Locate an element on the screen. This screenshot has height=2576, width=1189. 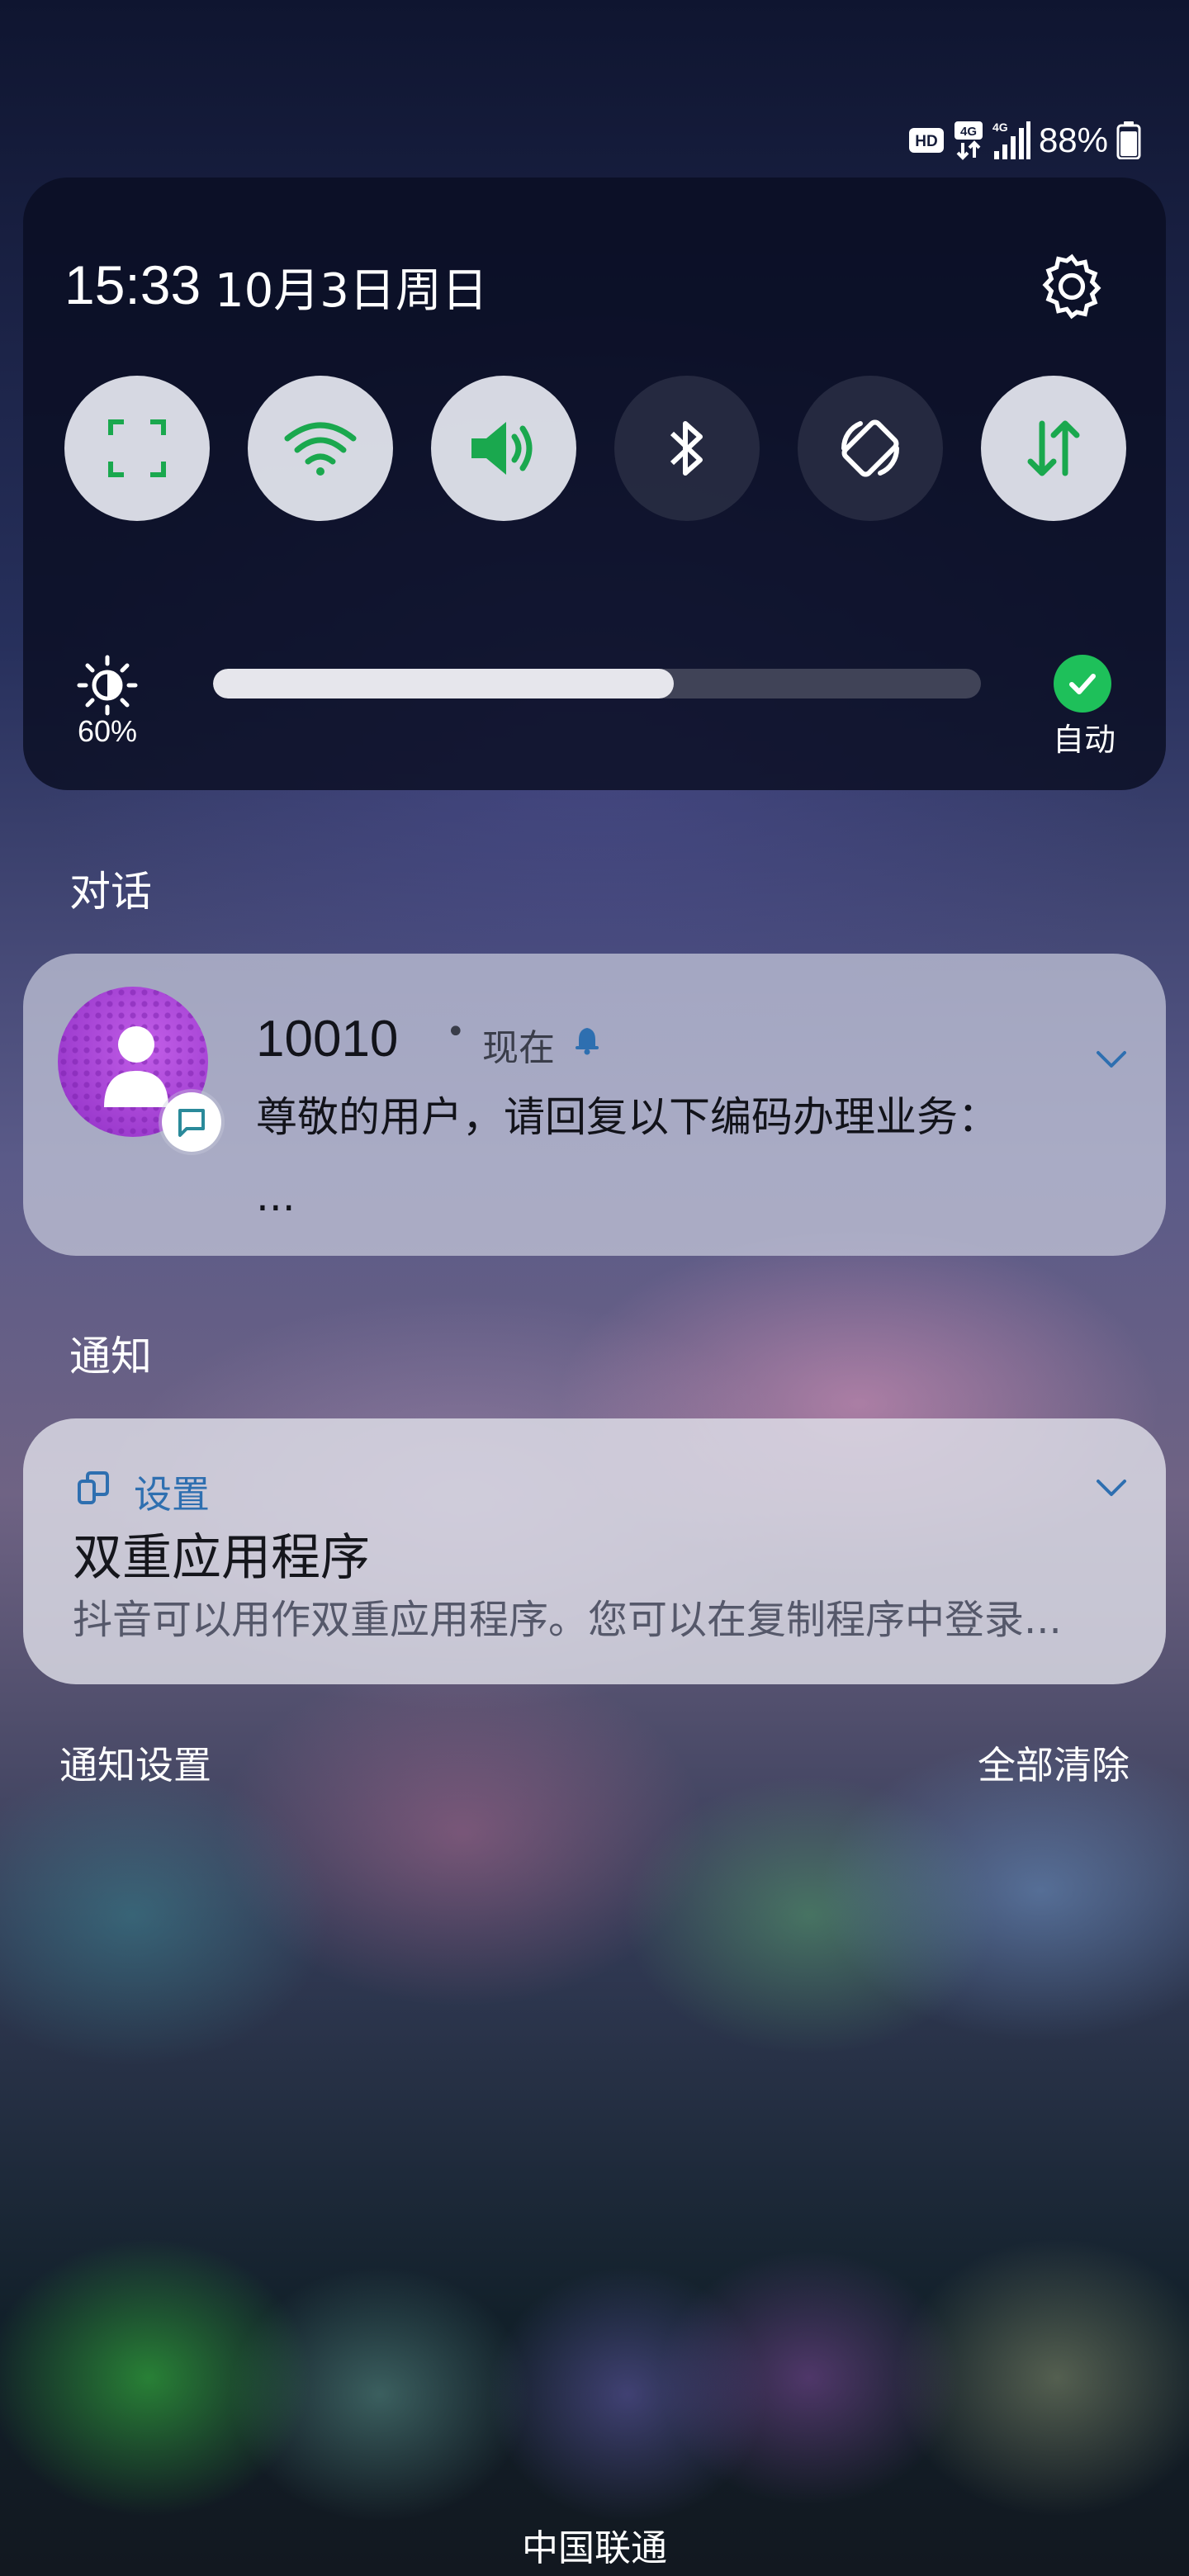
brightness-slider is located at coordinates (597, 683).